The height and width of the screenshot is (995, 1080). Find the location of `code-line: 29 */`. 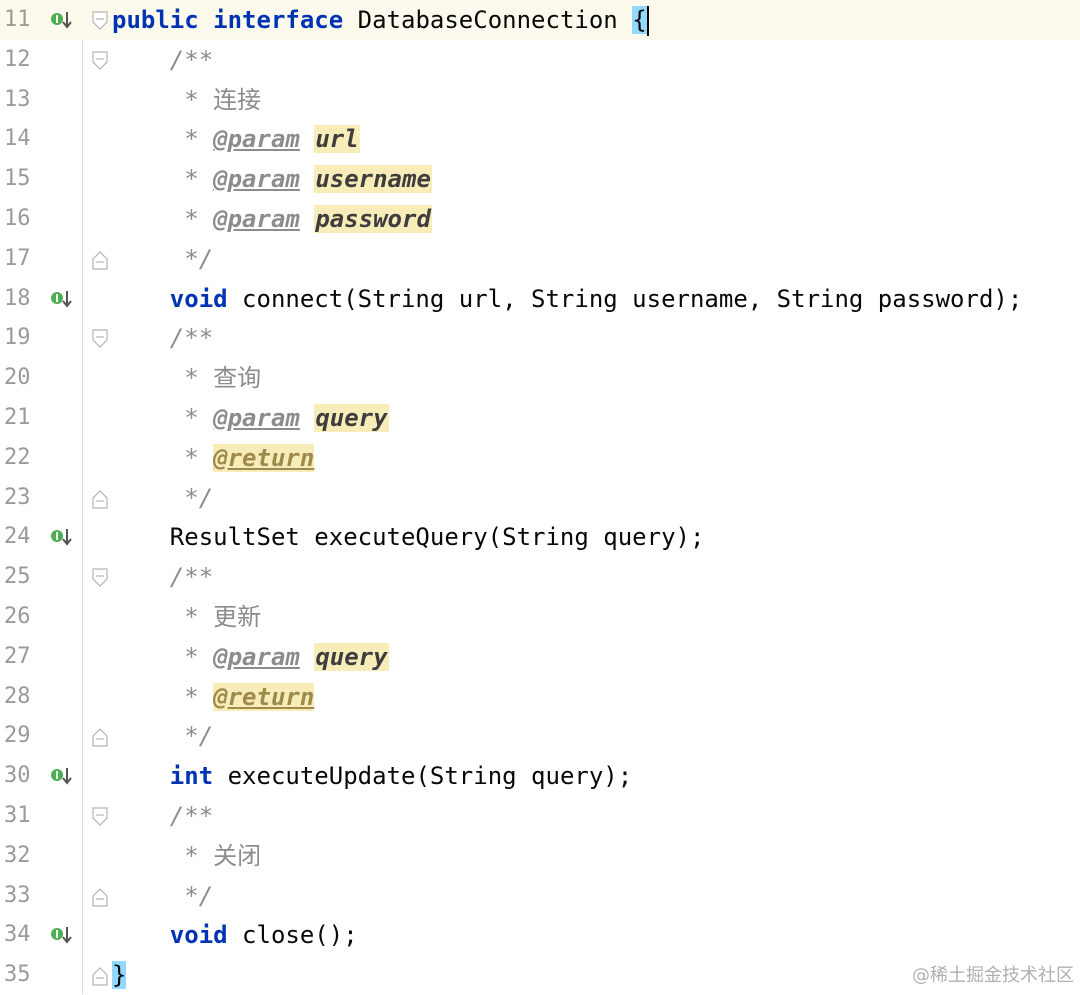

code-line: 29 */ is located at coordinates (540, 736).